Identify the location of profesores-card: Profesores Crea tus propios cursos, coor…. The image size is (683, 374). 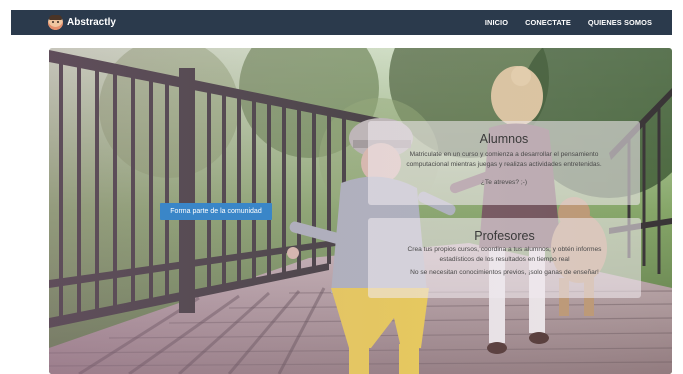
(504, 258).